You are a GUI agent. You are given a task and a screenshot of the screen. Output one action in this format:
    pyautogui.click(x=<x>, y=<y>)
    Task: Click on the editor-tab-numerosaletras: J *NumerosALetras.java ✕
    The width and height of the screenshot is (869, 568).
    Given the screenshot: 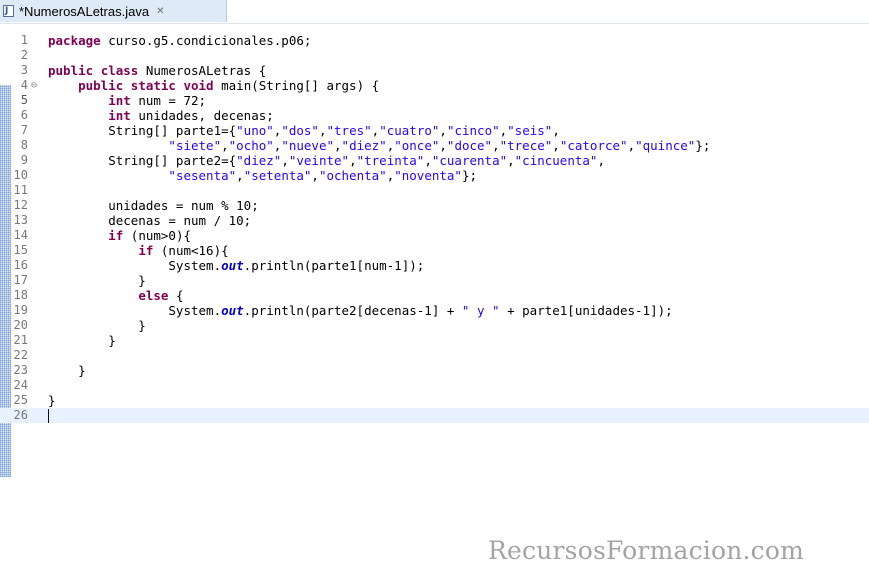 What is the action you would take?
    pyautogui.click(x=113, y=11)
    